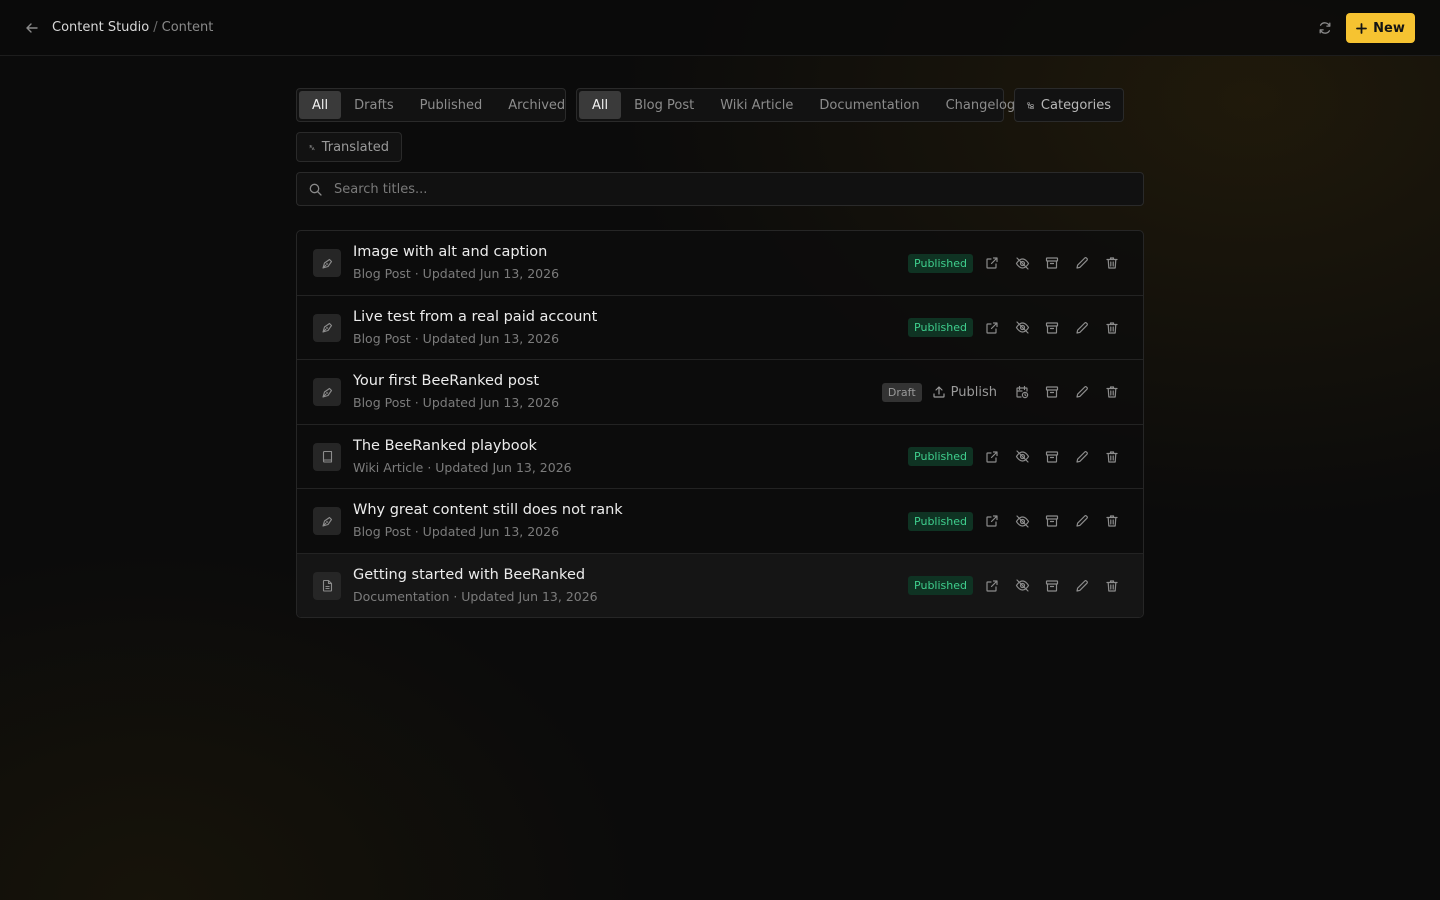  I want to click on item-title: Live test from a real paid account, so click(475, 316).